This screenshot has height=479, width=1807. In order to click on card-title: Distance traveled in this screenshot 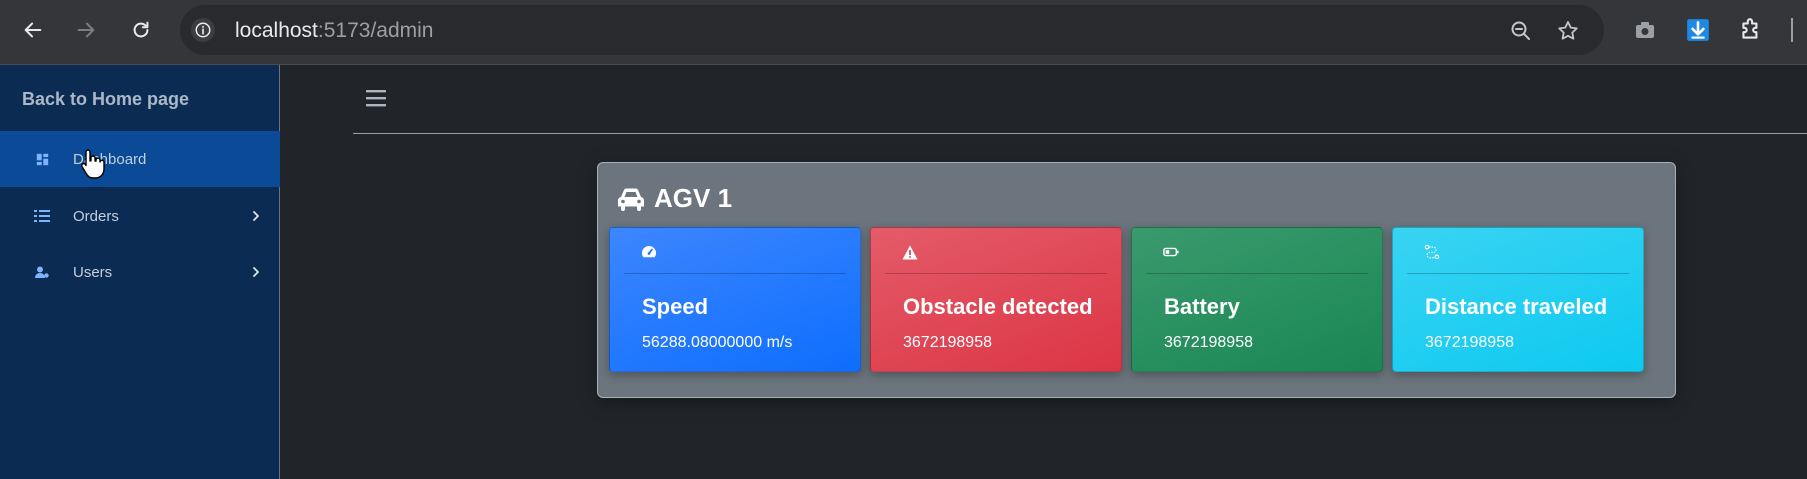, I will do `click(1516, 306)`.